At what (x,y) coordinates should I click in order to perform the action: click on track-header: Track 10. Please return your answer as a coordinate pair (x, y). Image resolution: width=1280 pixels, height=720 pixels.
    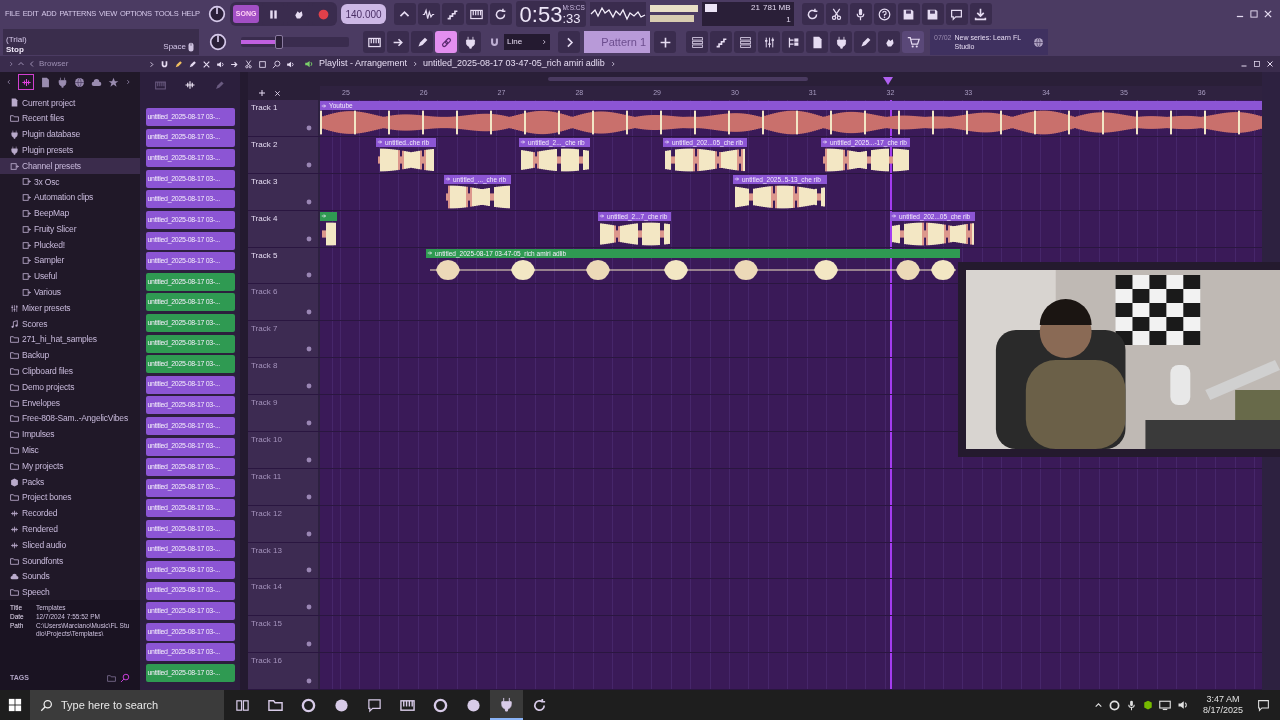
    Looking at the image, I should click on (283, 449).